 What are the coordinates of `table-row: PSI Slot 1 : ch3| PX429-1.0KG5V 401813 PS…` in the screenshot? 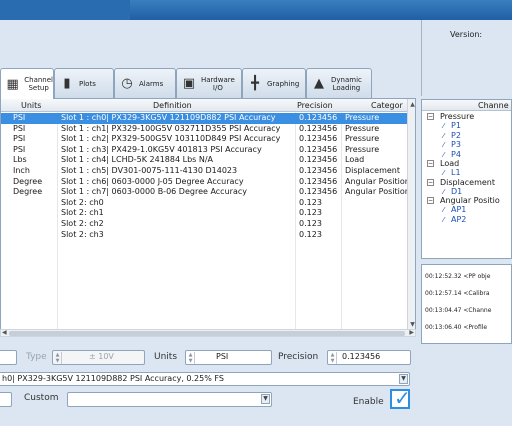 It's located at (205, 150).